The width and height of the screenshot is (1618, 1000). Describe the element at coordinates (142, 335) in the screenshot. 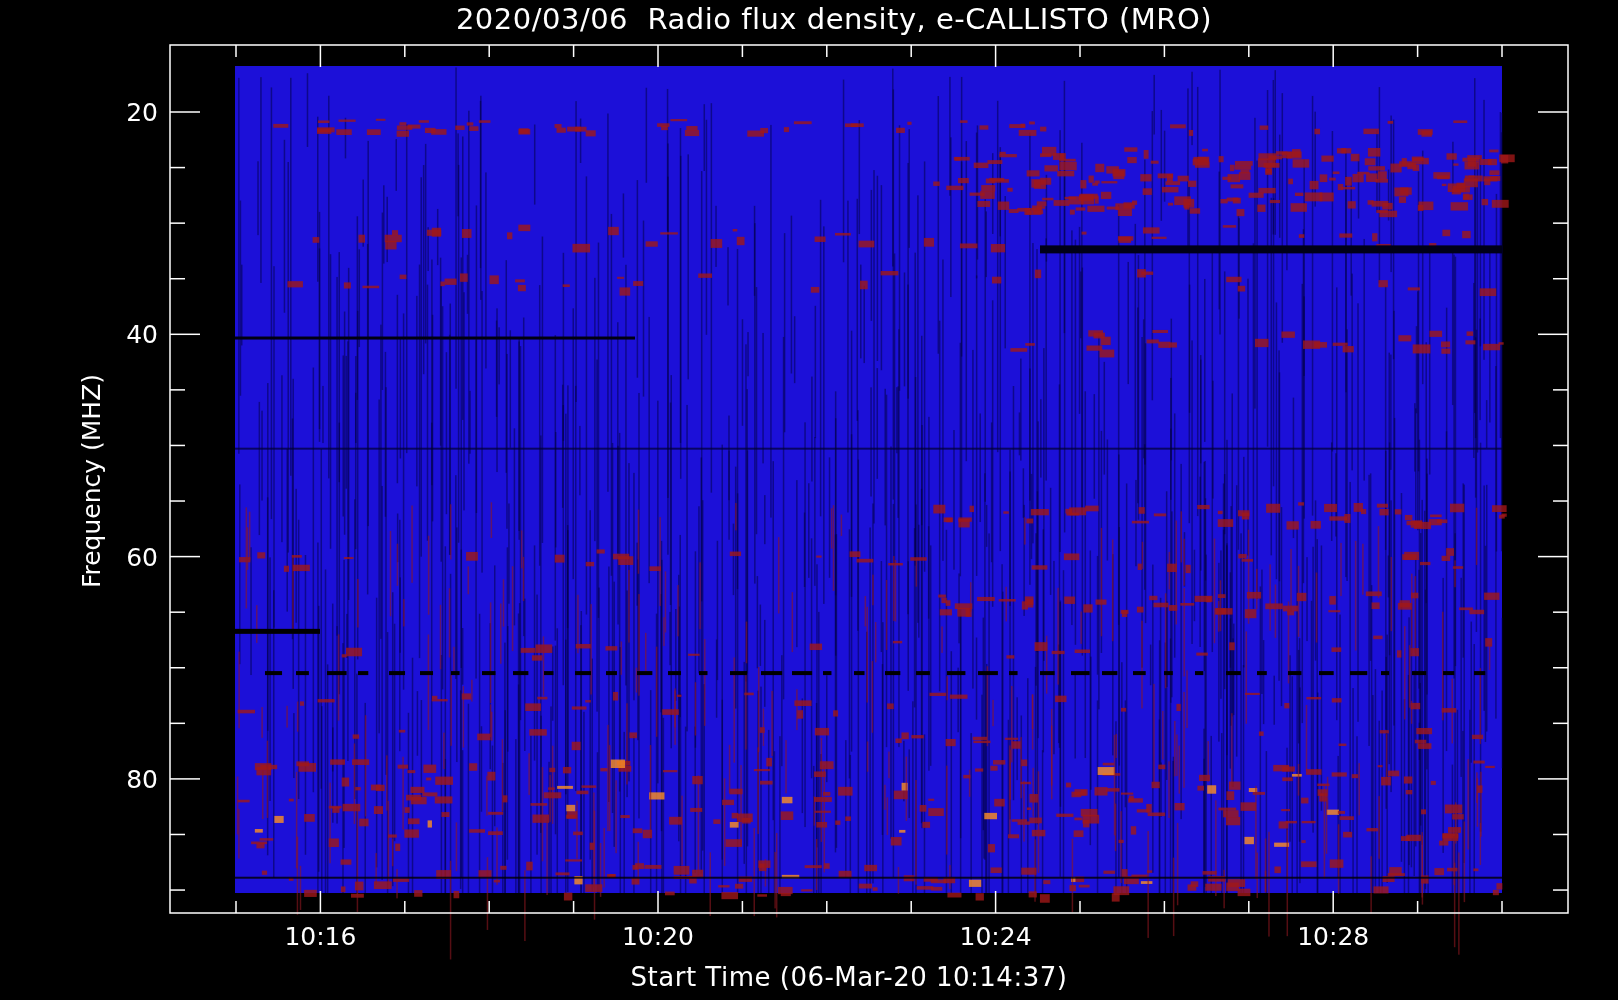

I see `y-tick-label: 40` at that location.